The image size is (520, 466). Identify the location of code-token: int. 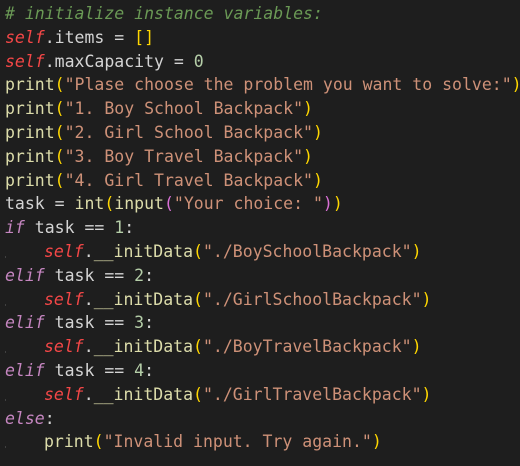
(89, 204).